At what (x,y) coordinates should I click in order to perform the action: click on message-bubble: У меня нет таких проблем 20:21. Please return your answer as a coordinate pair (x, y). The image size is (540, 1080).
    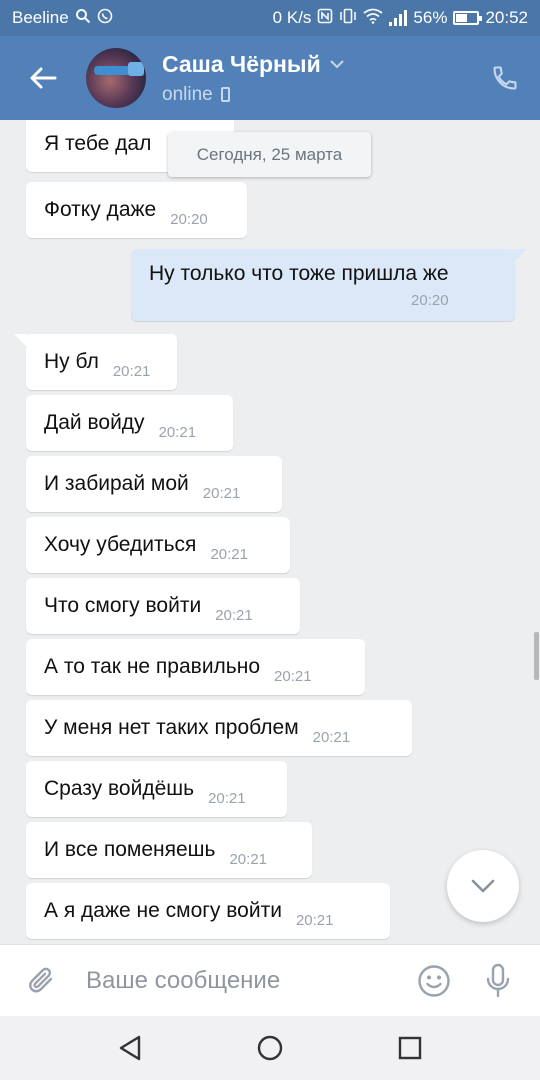
    Looking at the image, I should click on (219, 728).